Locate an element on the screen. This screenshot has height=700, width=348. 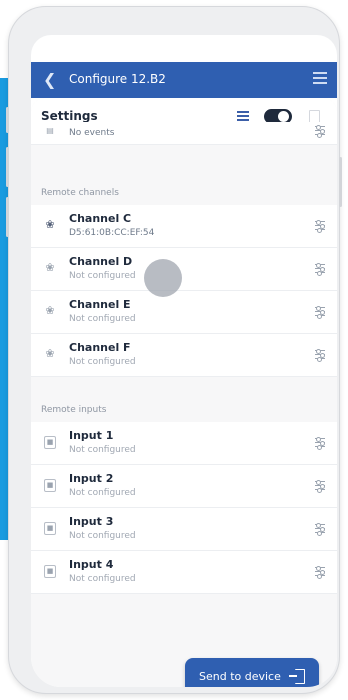
power-button is located at coordinates (340, 182).